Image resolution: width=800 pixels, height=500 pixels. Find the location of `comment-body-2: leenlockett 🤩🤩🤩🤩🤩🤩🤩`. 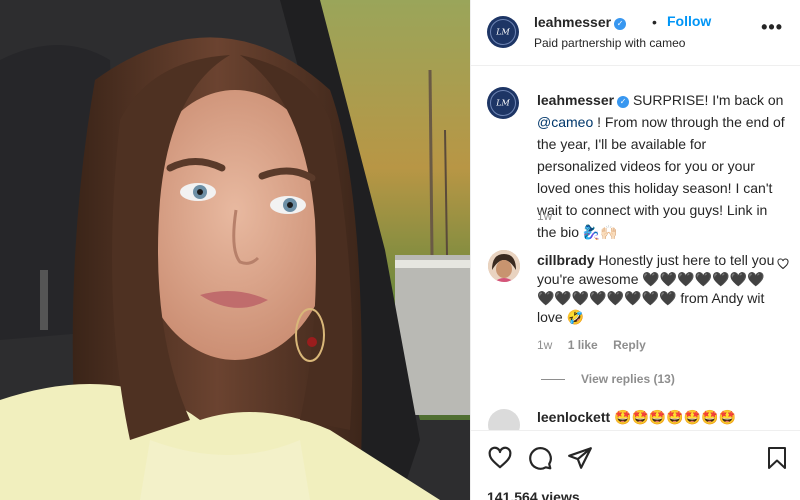

comment-body-2: leenlockett 🤩🤩🤩🤩🤩🤩🤩 is located at coordinates (636, 417).